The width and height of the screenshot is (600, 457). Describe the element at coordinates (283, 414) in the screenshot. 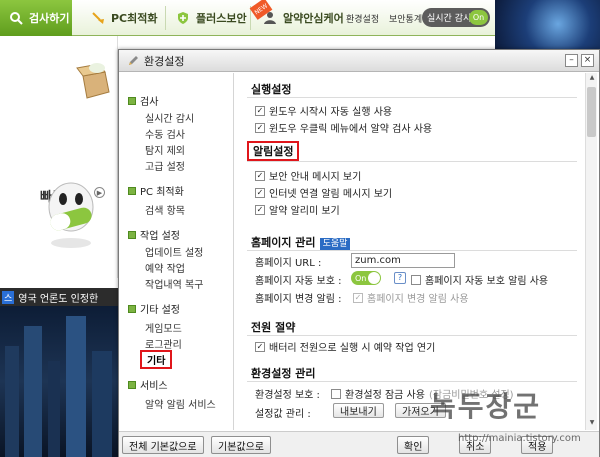

I see `env-value-label: 설정값 관리 :` at that location.